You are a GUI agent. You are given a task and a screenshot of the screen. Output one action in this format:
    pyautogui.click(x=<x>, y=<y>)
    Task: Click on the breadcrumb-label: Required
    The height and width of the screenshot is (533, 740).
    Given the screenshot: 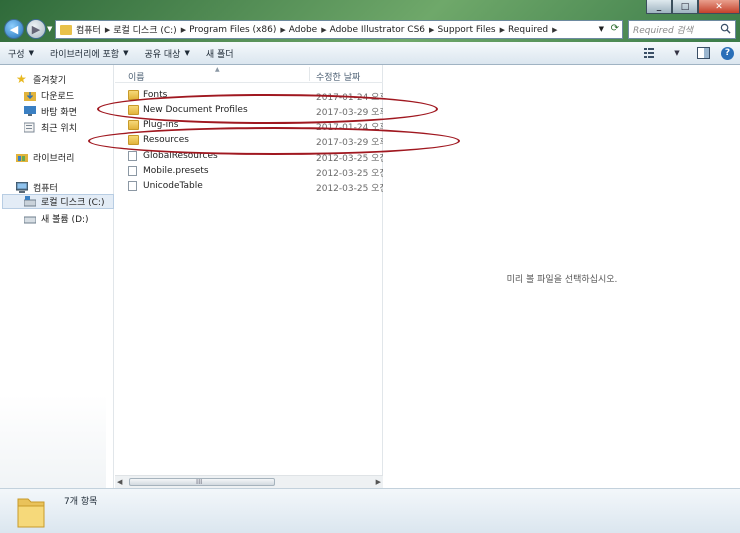 What is the action you would take?
    pyautogui.click(x=528, y=29)
    